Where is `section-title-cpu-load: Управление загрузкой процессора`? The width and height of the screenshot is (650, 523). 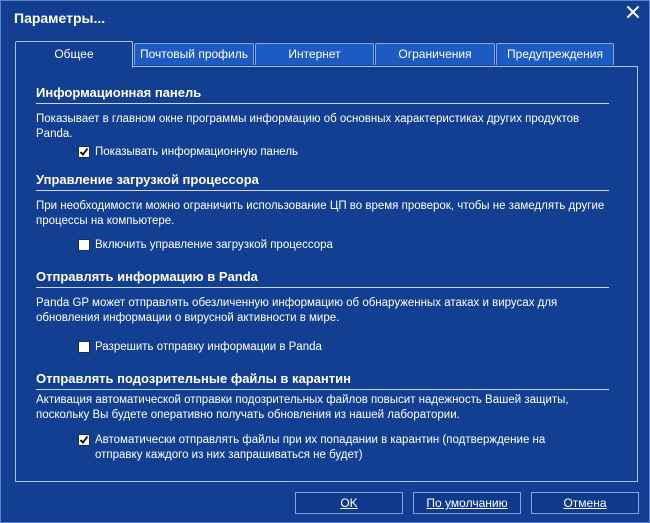 section-title-cpu-load: Управление загрузкой процессора is located at coordinates (147, 179).